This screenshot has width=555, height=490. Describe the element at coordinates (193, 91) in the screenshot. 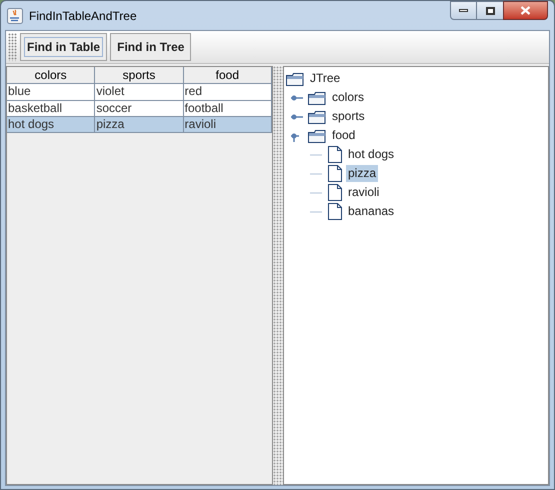

I see `table-cell: red` at that location.